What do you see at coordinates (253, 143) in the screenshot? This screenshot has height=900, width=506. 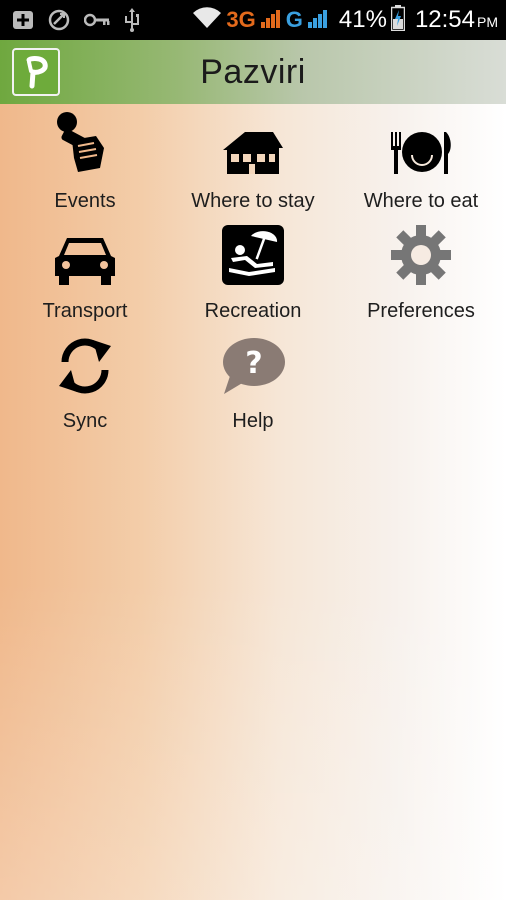 I see `house-icon` at bounding box center [253, 143].